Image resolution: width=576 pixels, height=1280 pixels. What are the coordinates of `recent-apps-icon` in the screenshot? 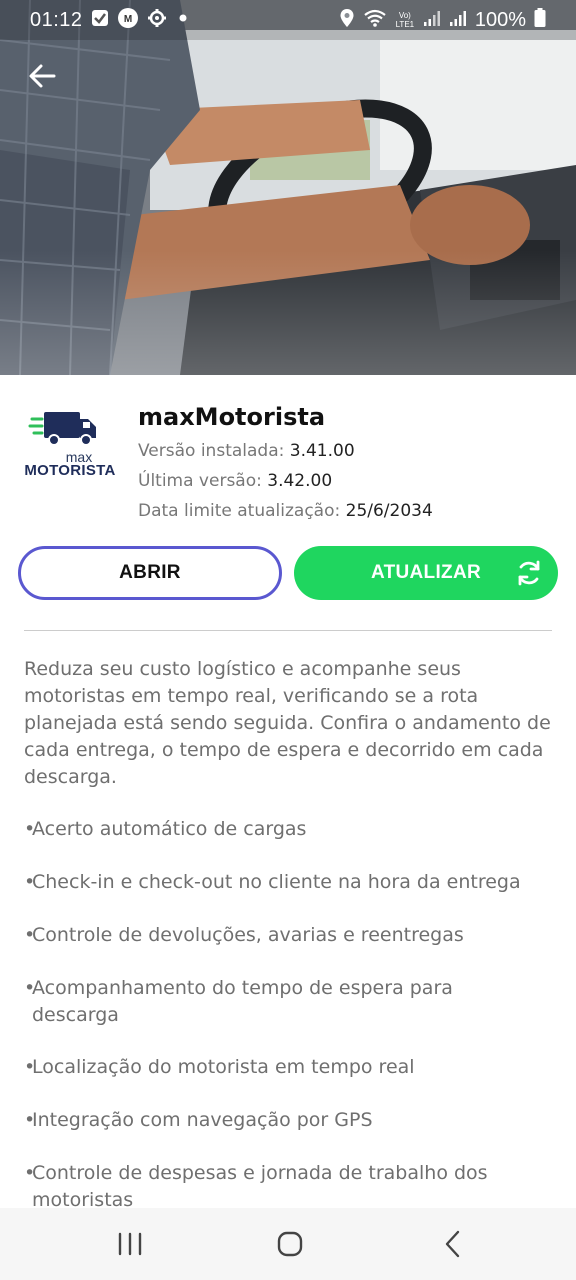 It's located at (130, 1244).